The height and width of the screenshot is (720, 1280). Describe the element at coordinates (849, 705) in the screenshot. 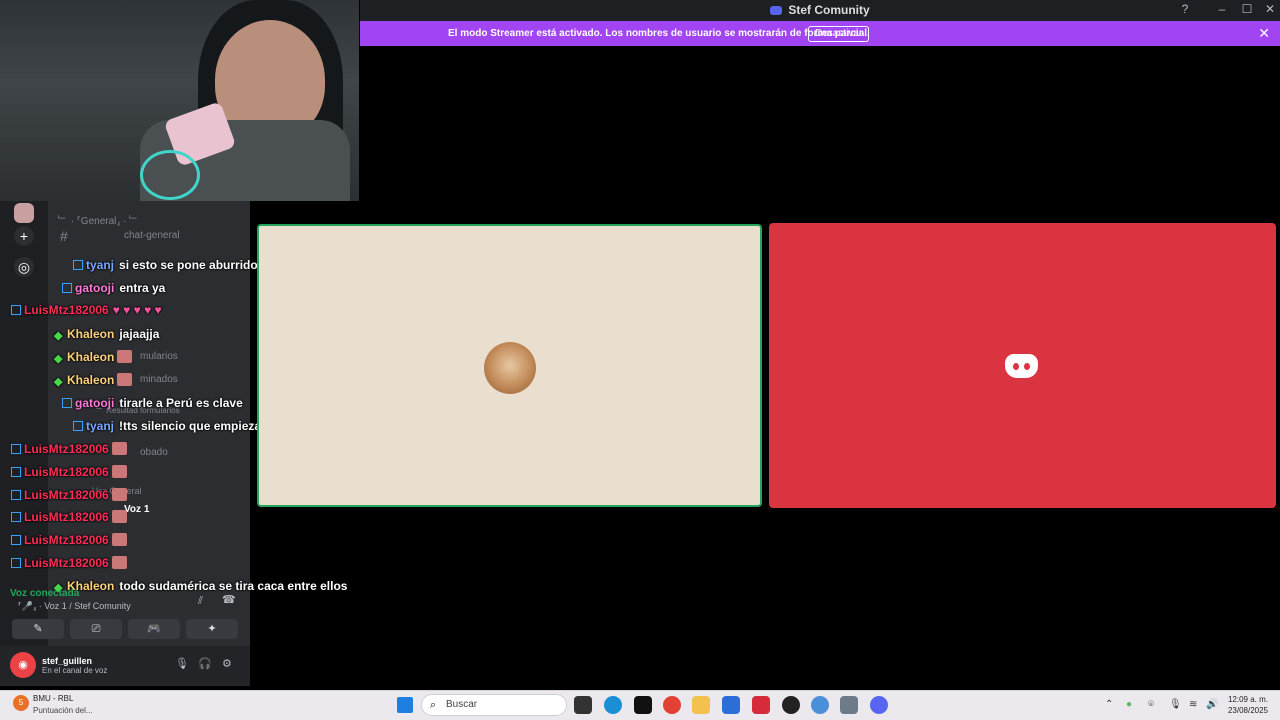

I see `settings-app-icon` at that location.